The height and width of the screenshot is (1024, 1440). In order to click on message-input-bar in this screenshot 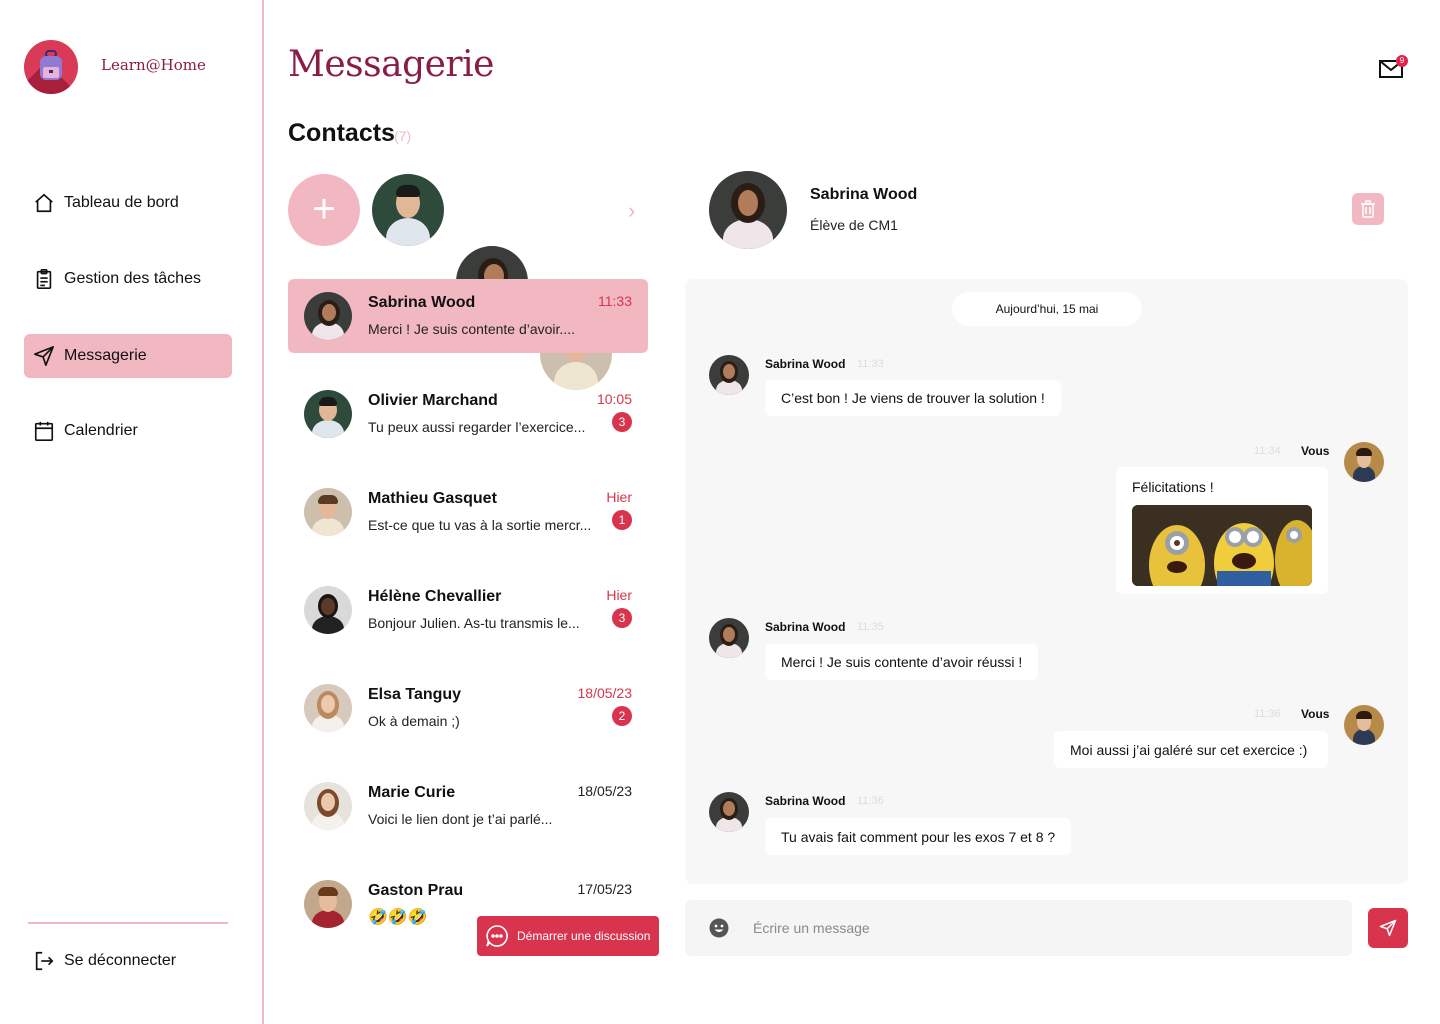, I will do `click(1018, 928)`.